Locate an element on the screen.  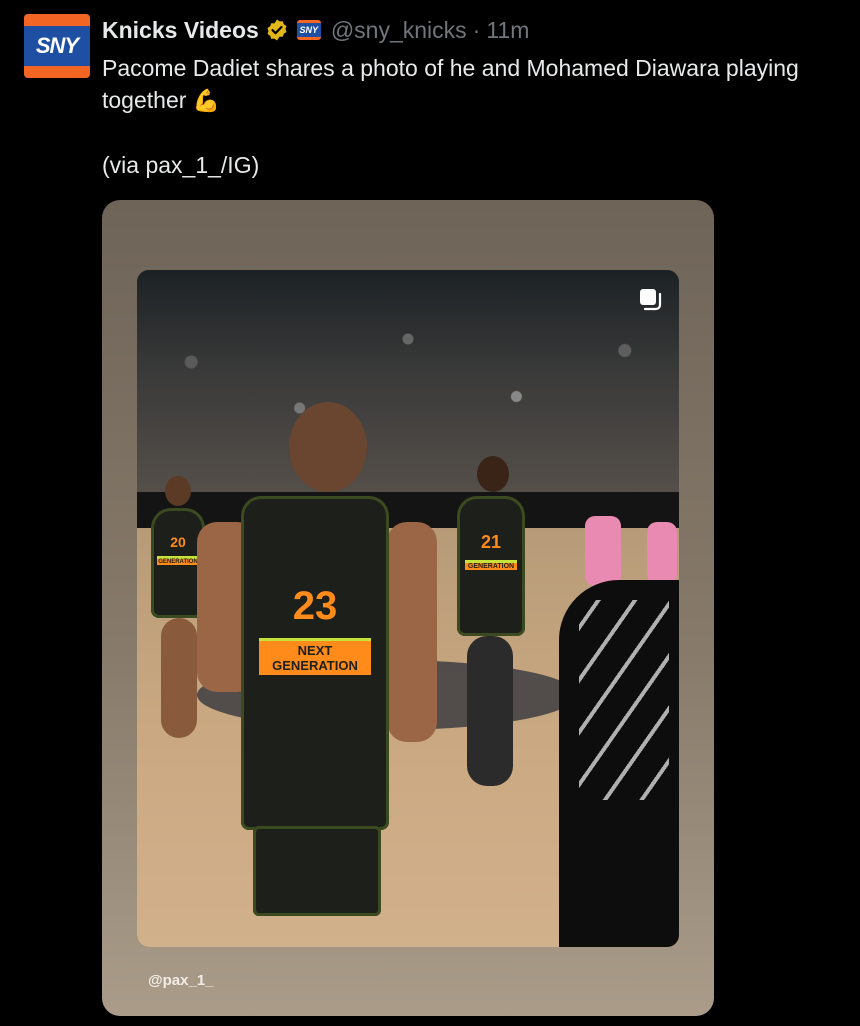
tweet-via: (via pax_1_/IG) is located at coordinates (181, 165).